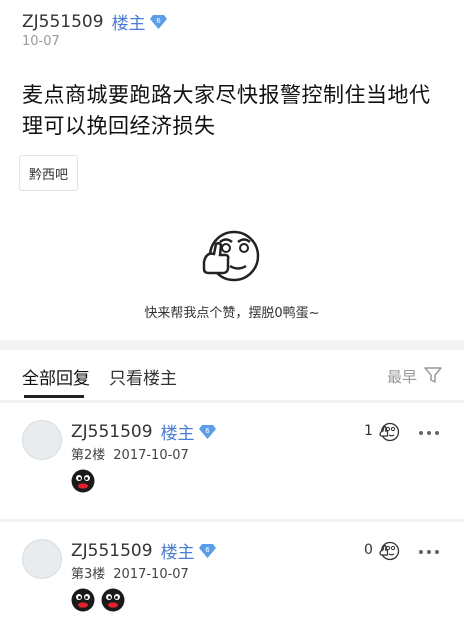 This screenshot has height=641, width=464. What do you see at coordinates (41, 41) in the screenshot?
I see `post-date: 10-07` at bounding box center [41, 41].